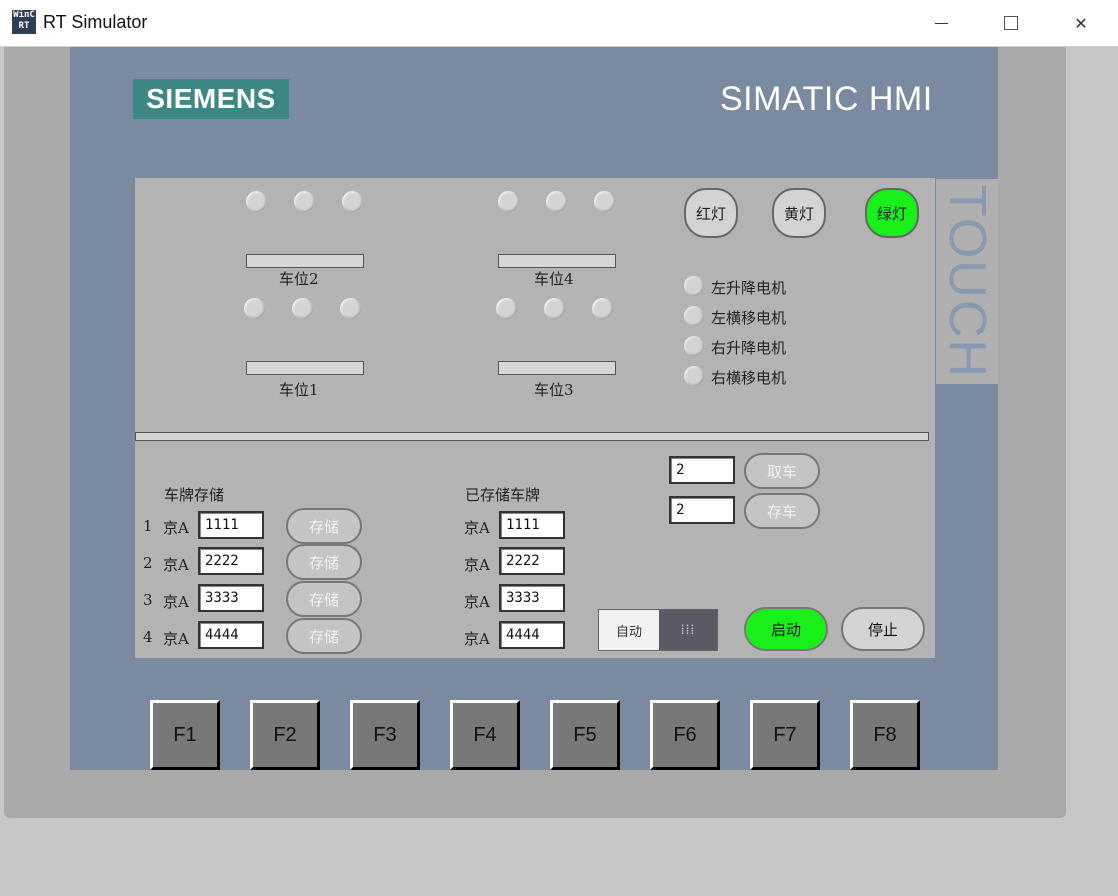 The width and height of the screenshot is (1118, 896). Describe the element at coordinates (485, 735) in the screenshot. I see `function-key-f4: F4` at that location.